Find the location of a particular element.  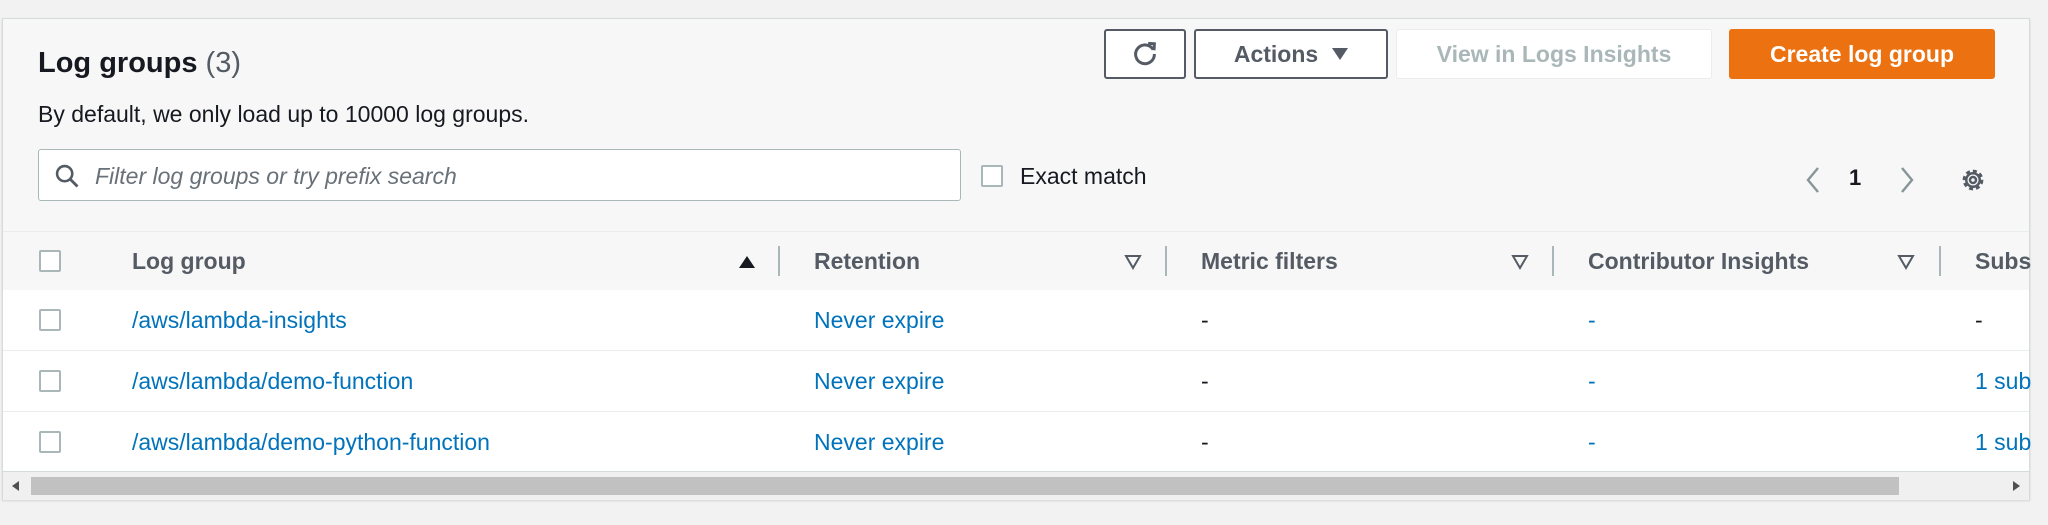

column-header-contributor-insights: Contributor Insights is located at coordinates (1698, 261).